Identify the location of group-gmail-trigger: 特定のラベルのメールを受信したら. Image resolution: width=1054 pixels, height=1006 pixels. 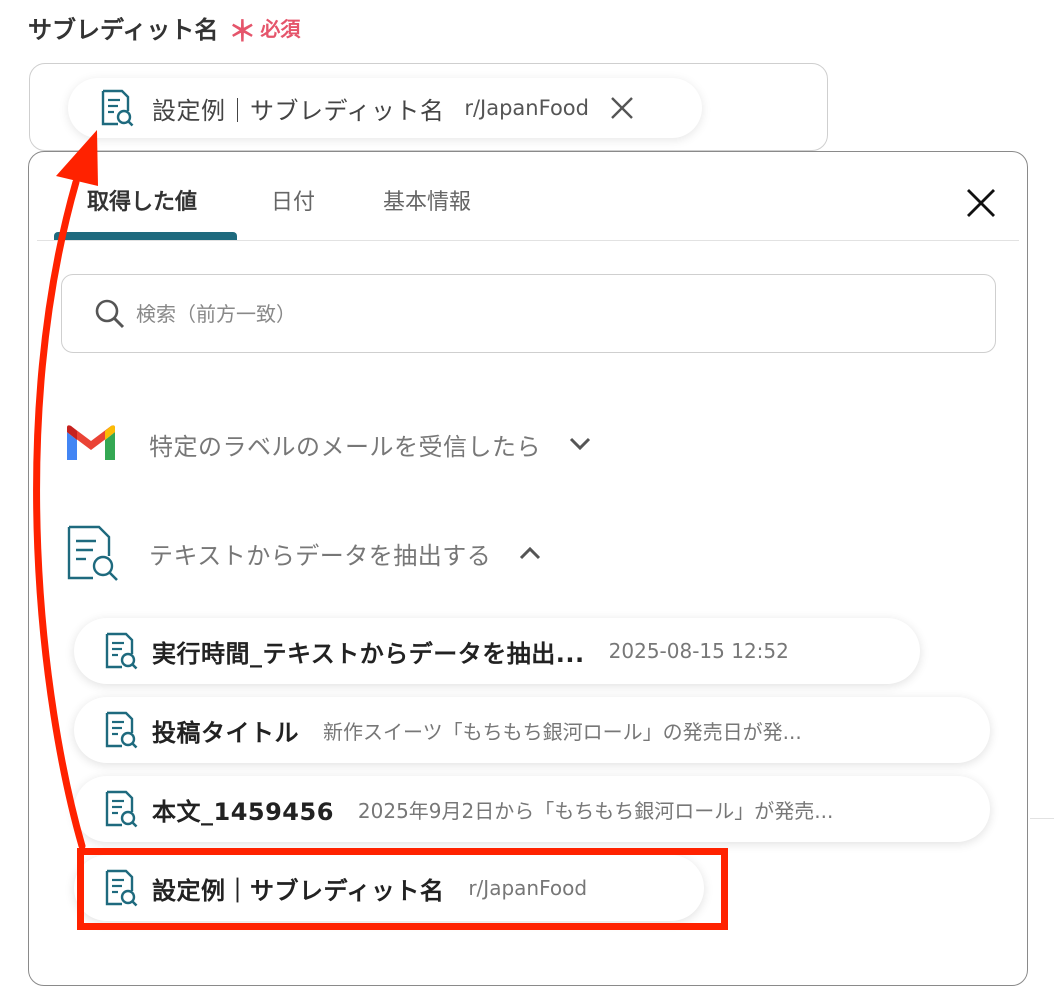
(329, 444).